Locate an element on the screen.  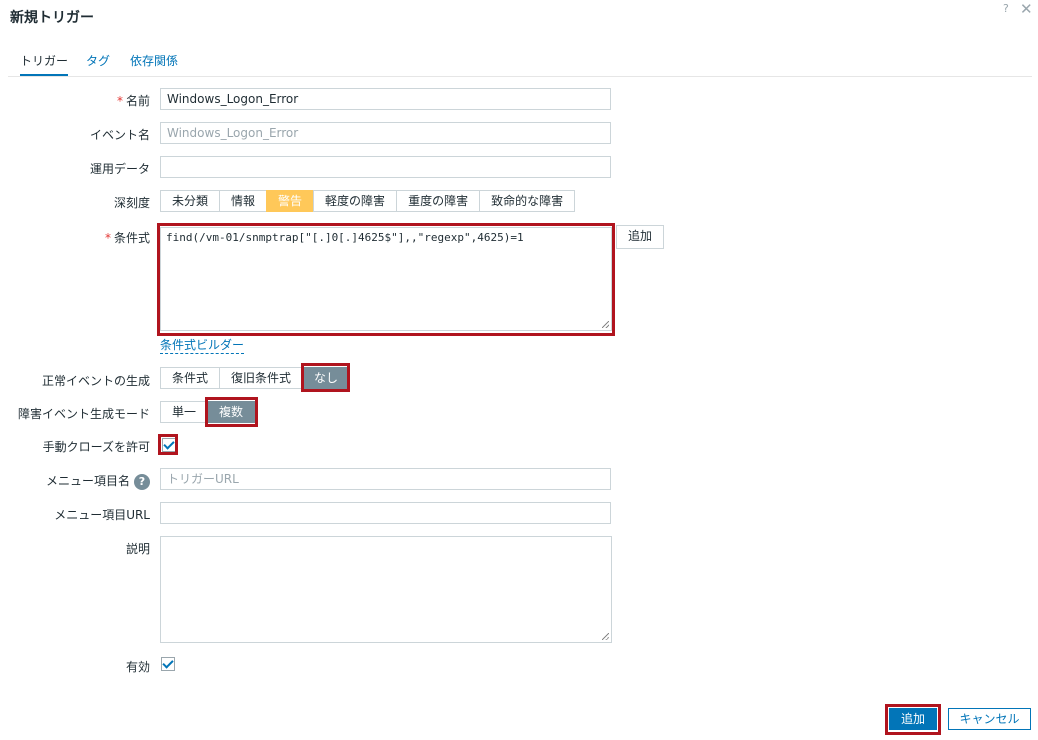
problem-mode-single: 単一 is located at coordinates (184, 412).